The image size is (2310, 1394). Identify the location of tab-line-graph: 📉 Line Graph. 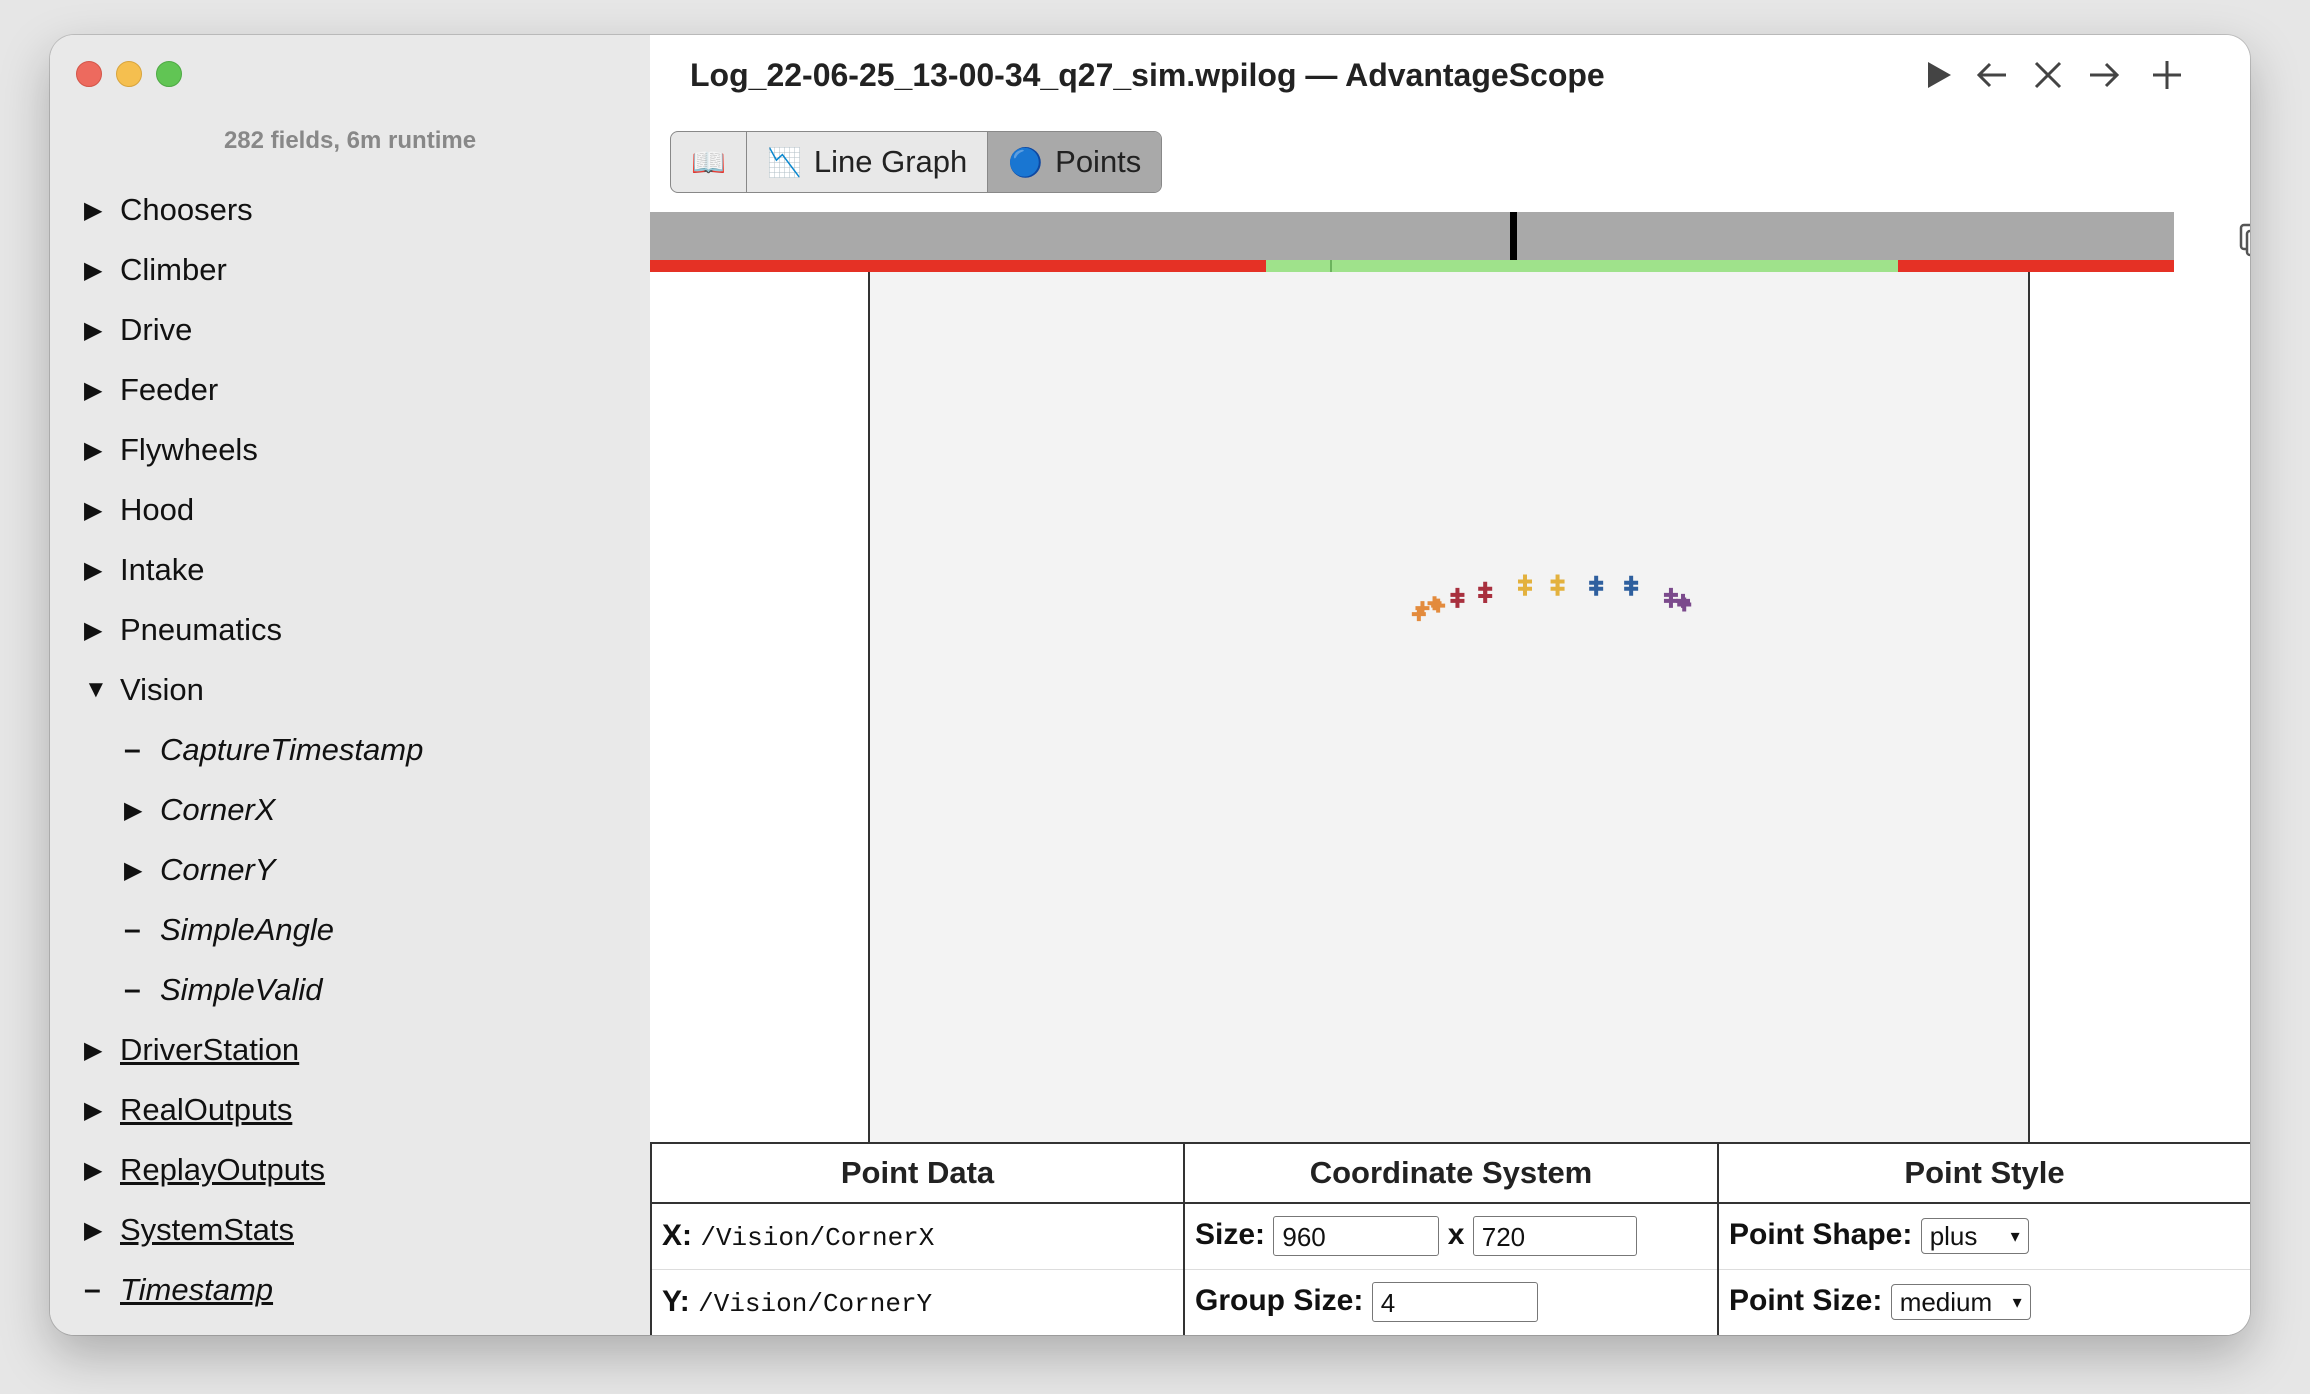
(868, 162).